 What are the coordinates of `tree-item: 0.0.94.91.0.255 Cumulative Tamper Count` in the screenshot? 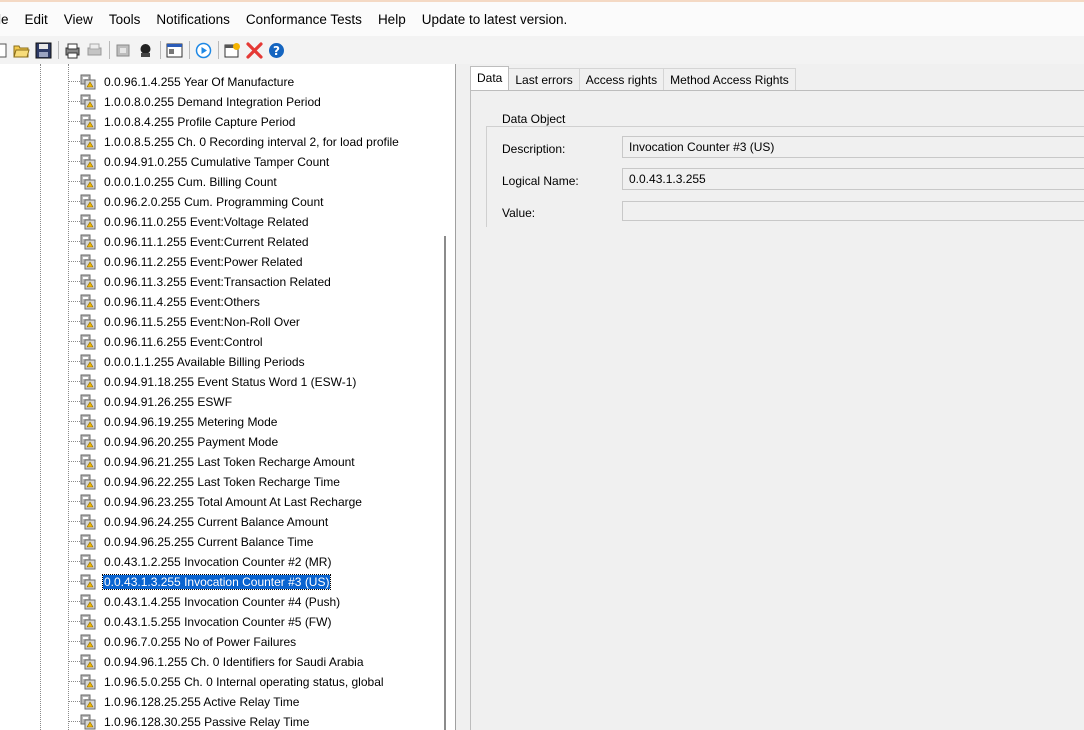 It's located at (220, 162).